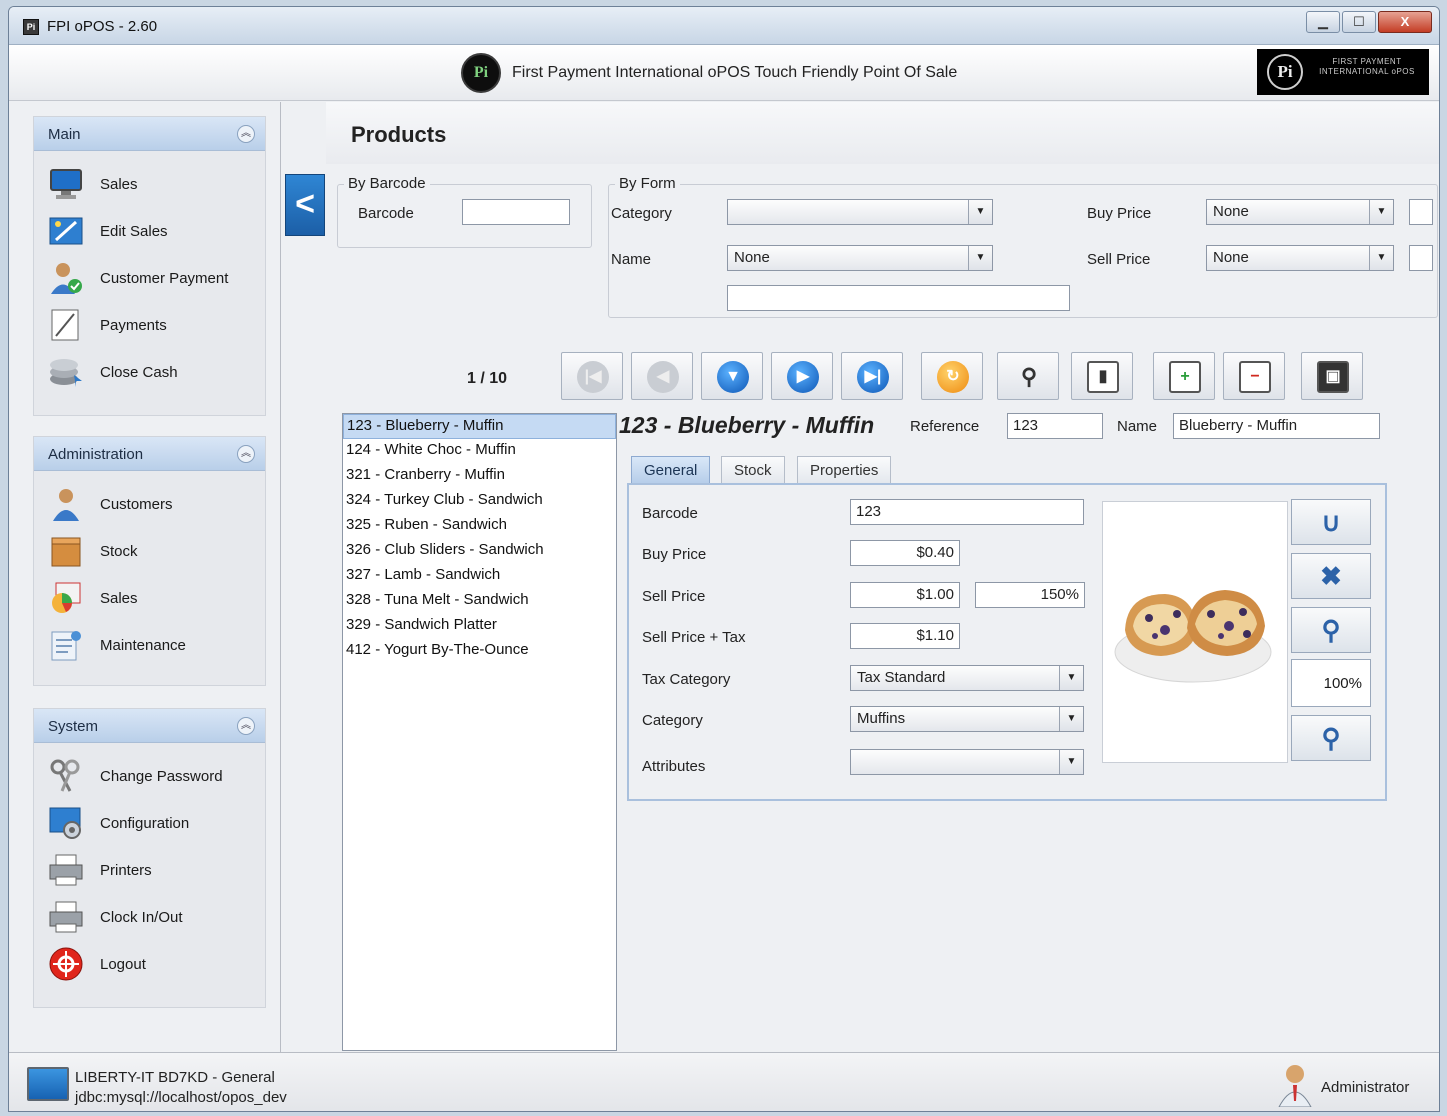  I want to click on reference-input: 123, so click(1055, 426).